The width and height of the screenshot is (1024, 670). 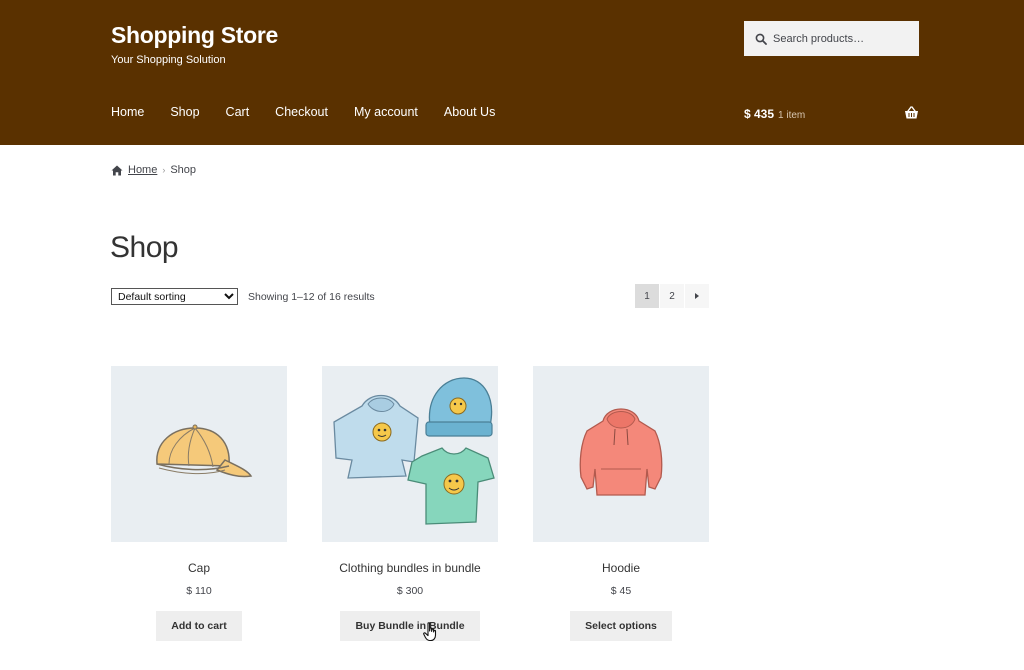 I want to click on nav-home: Home, so click(x=127, y=112).